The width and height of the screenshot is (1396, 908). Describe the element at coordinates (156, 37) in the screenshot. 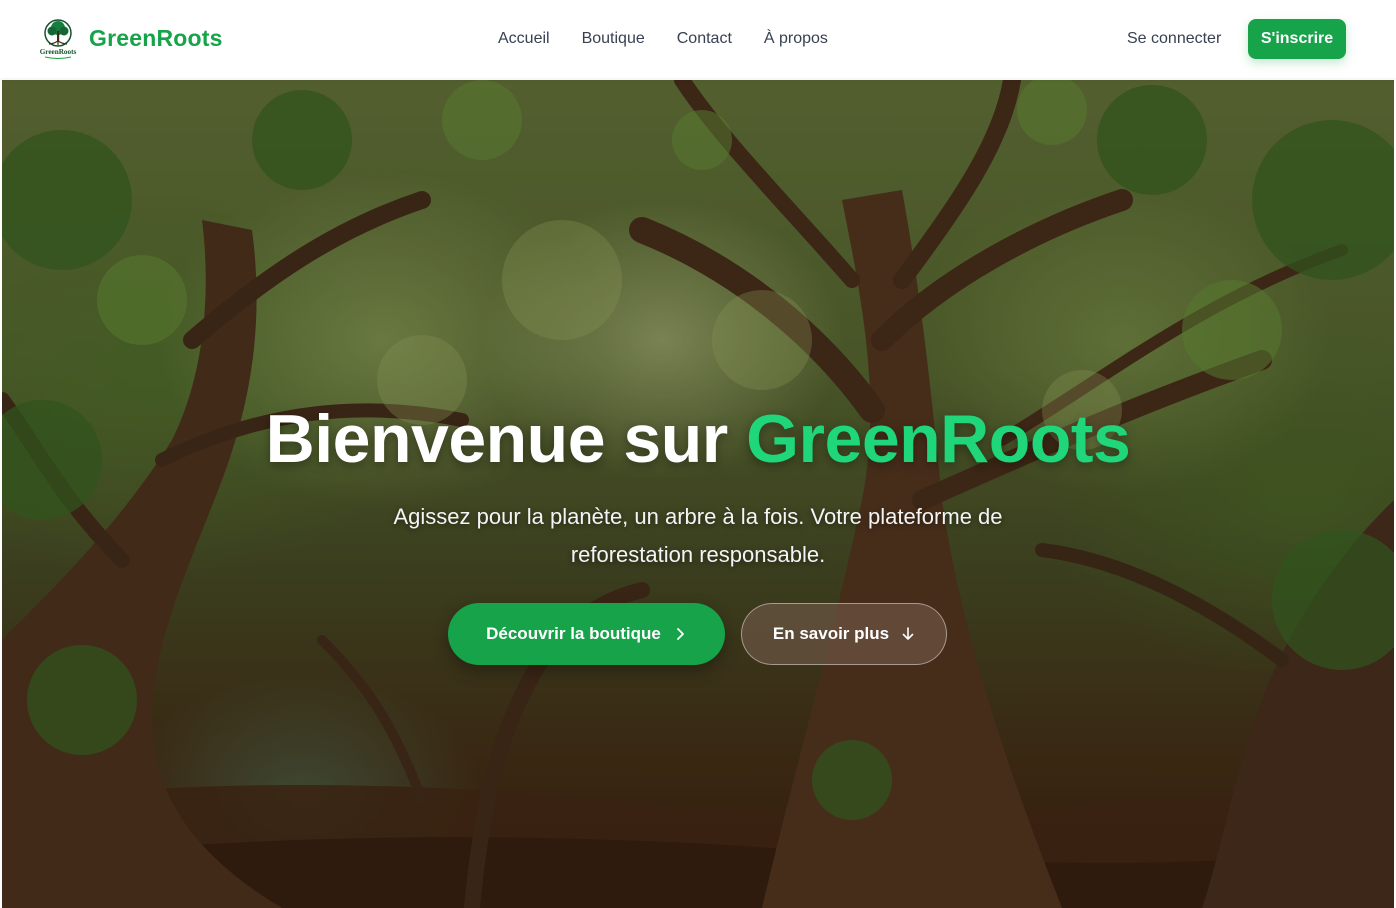

I see `brand-name: GreenRoots` at that location.